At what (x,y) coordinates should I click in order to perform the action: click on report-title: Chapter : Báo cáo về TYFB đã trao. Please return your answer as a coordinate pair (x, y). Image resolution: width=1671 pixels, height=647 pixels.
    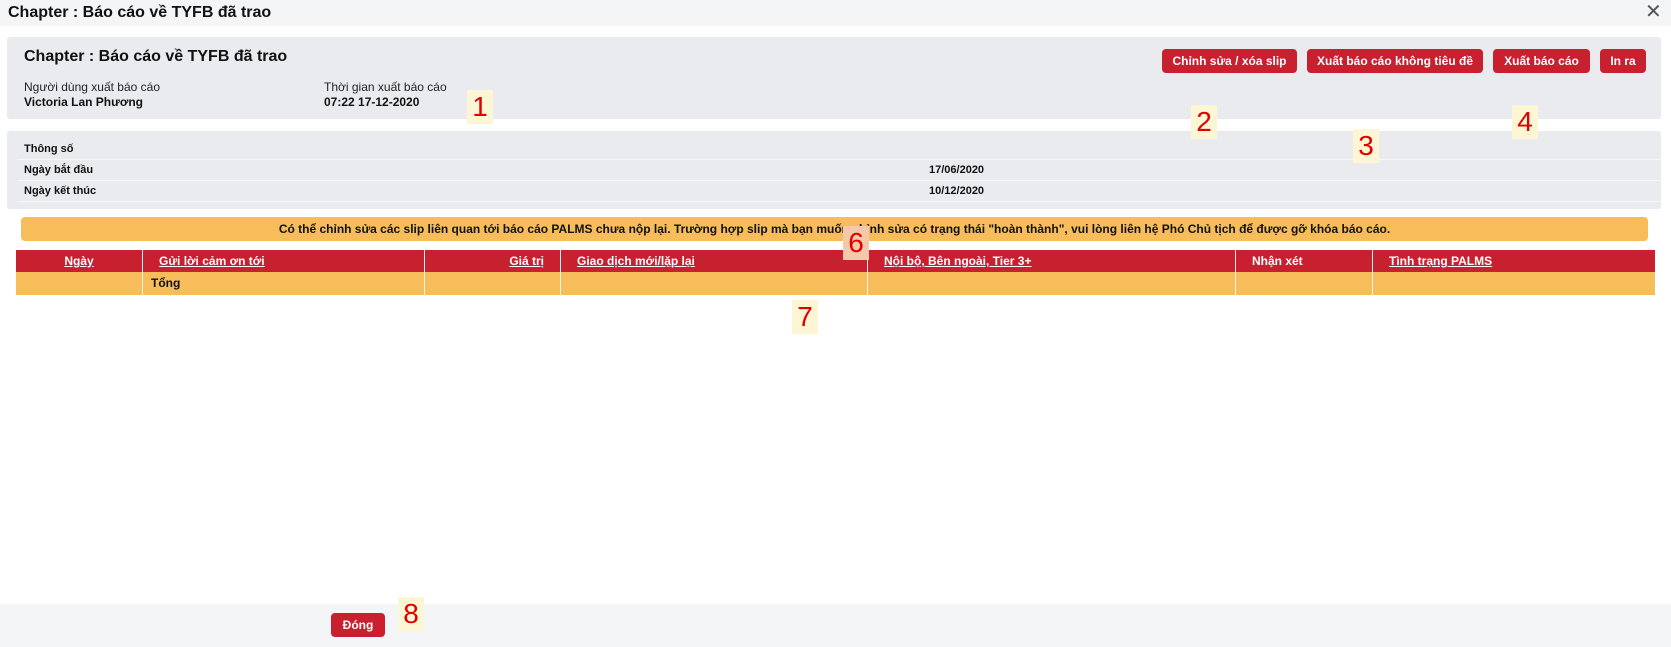
    Looking at the image, I should click on (156, 56).